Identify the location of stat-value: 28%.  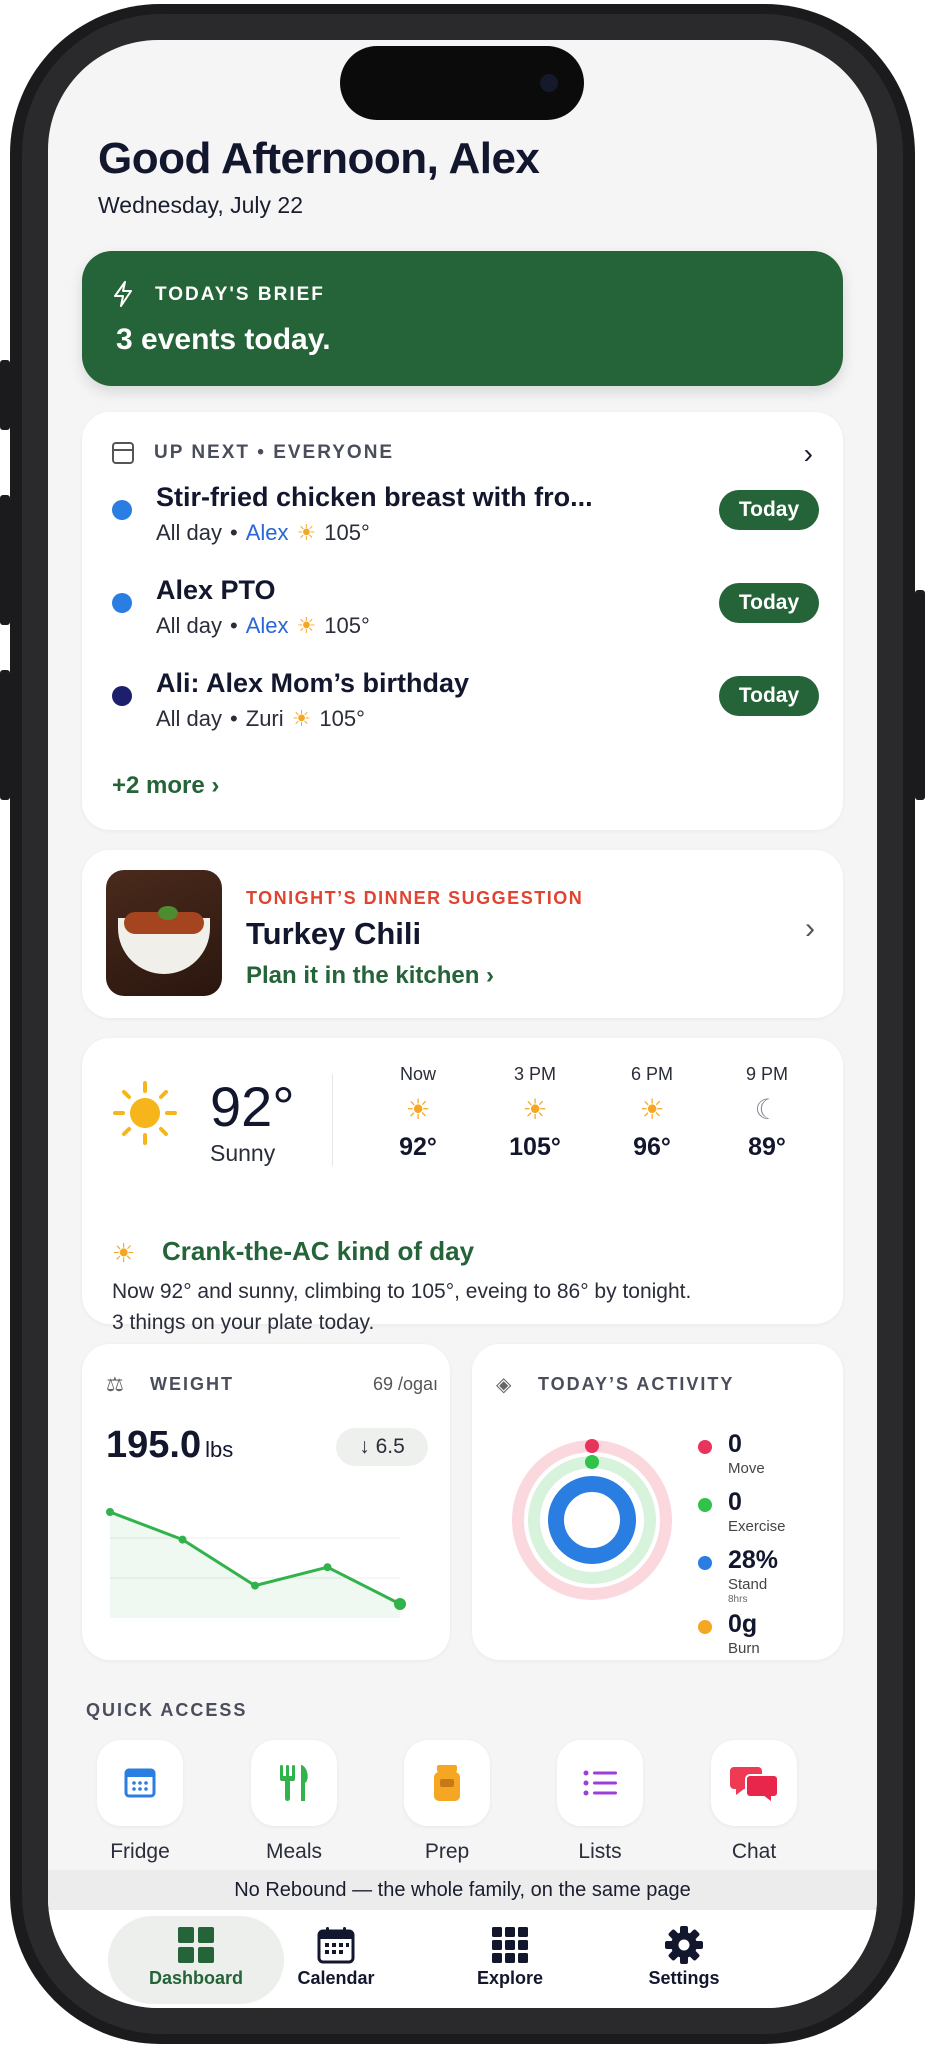
(753, 1560).